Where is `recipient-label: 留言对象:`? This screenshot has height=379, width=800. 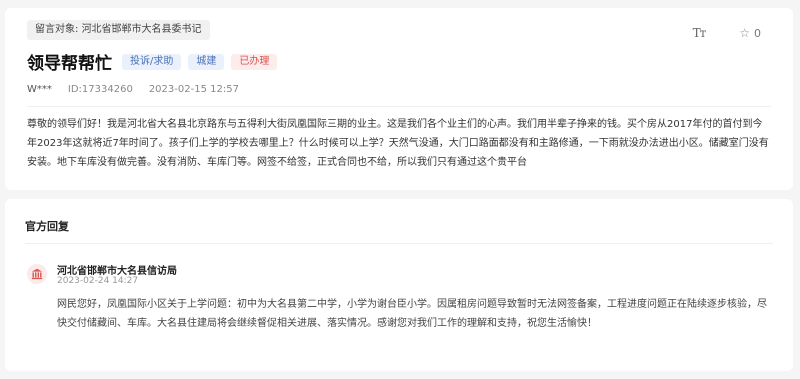
recipient-label: 留言对象: is located at coordinates (57, 29).